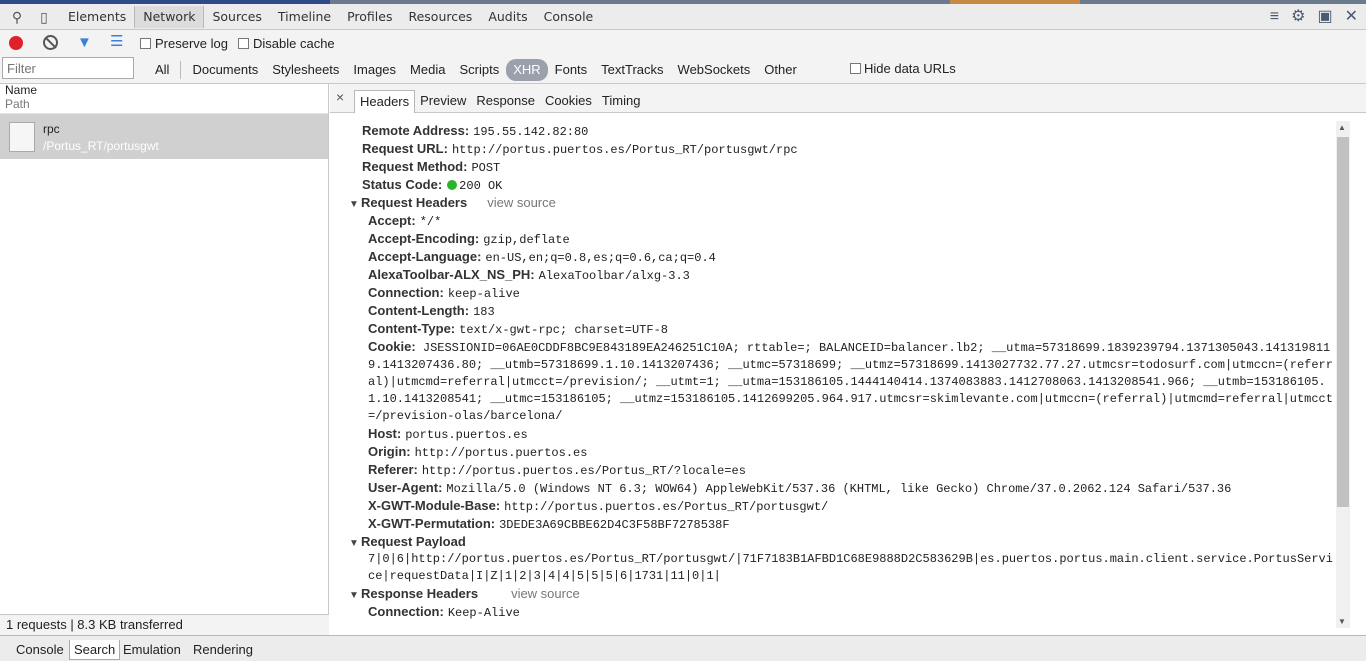 This screenshot has height=661, width=1366. What do you see at coordinates (568, 101) in the screenshot?
I see `tab-cookies: Cookies` at bounding box center [568, 101].